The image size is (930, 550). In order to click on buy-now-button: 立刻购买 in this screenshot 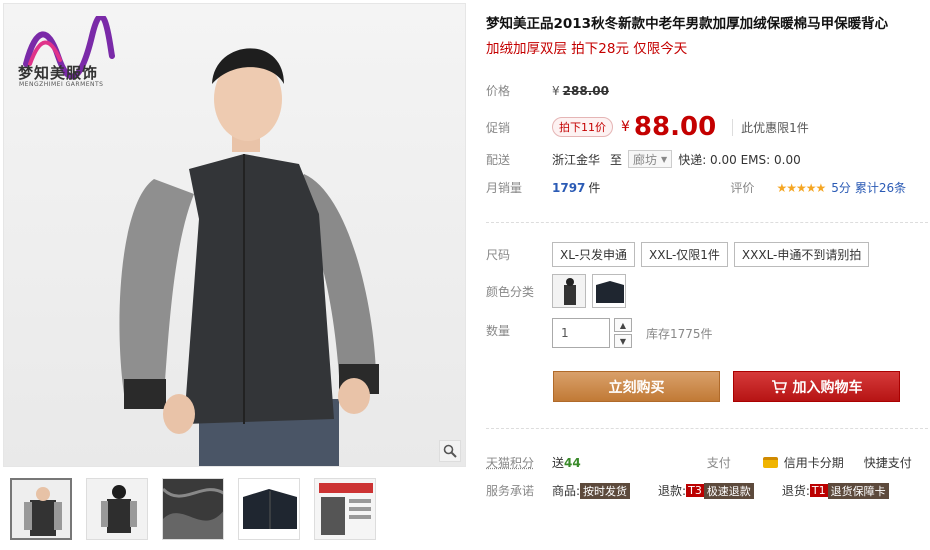, I will do `click(636, 386)`.